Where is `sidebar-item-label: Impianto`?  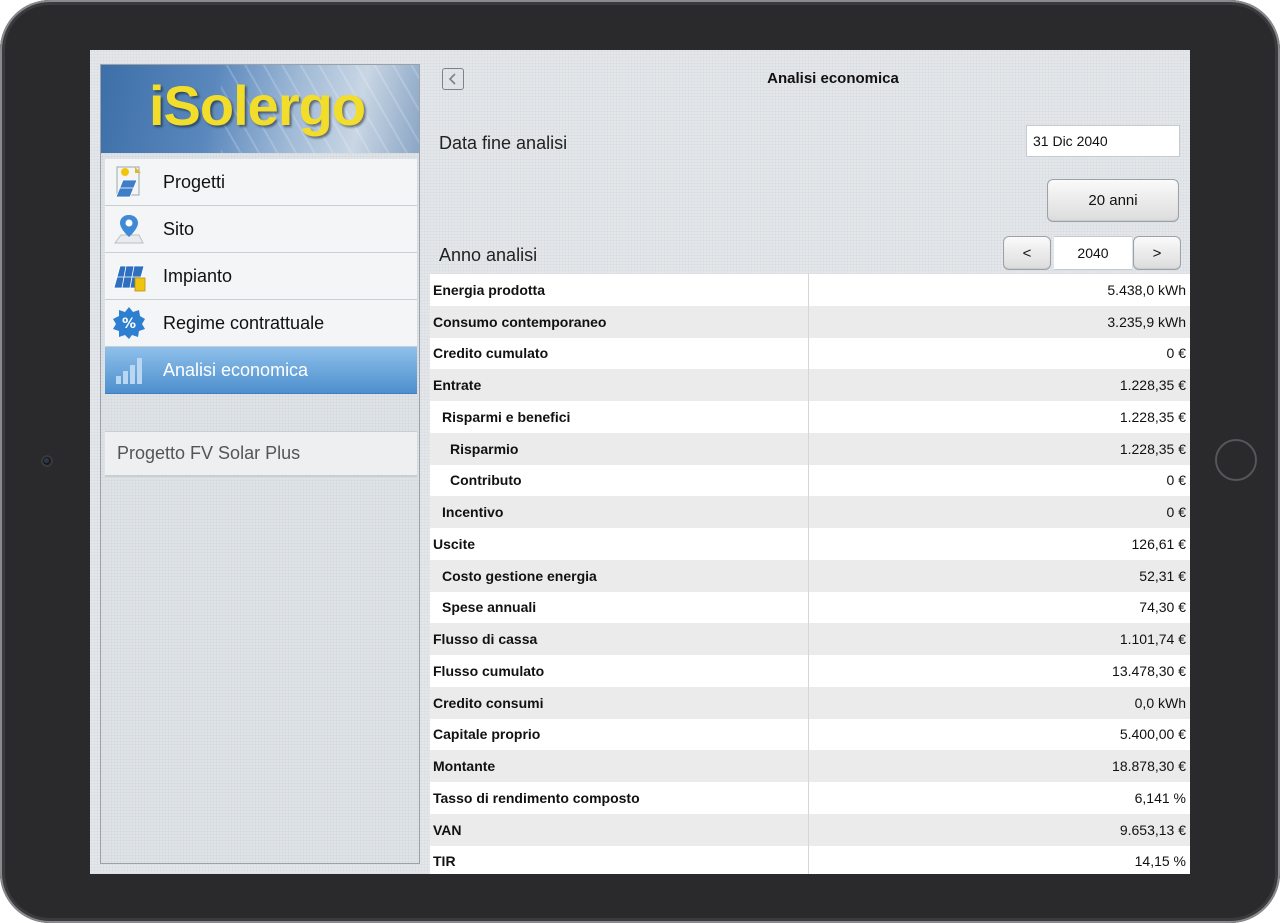 sidebar-item-label: Impianto is located at coordinates (198, 275).